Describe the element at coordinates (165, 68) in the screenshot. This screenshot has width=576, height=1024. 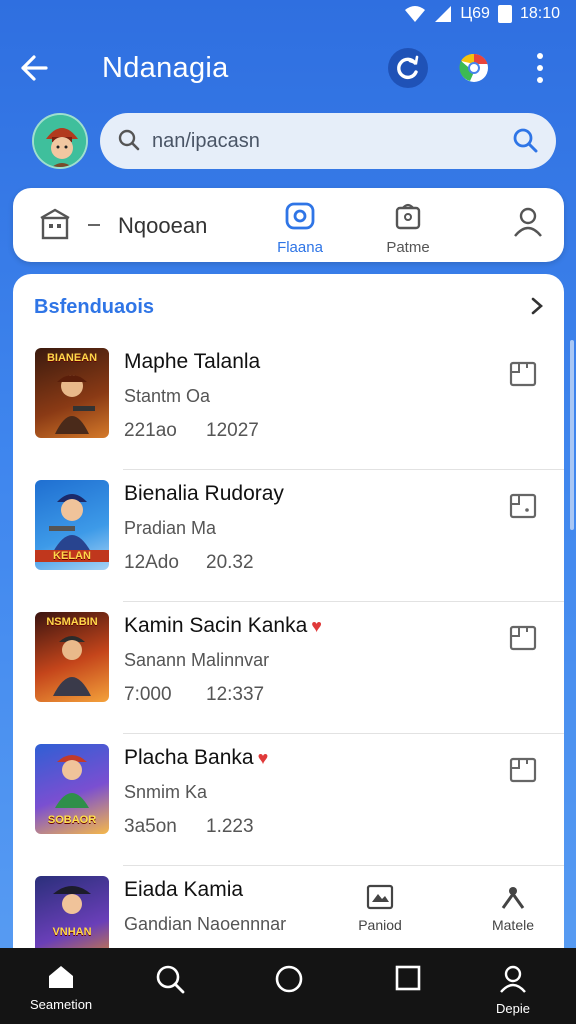
I see `app-title: Ndanagia` at that location.